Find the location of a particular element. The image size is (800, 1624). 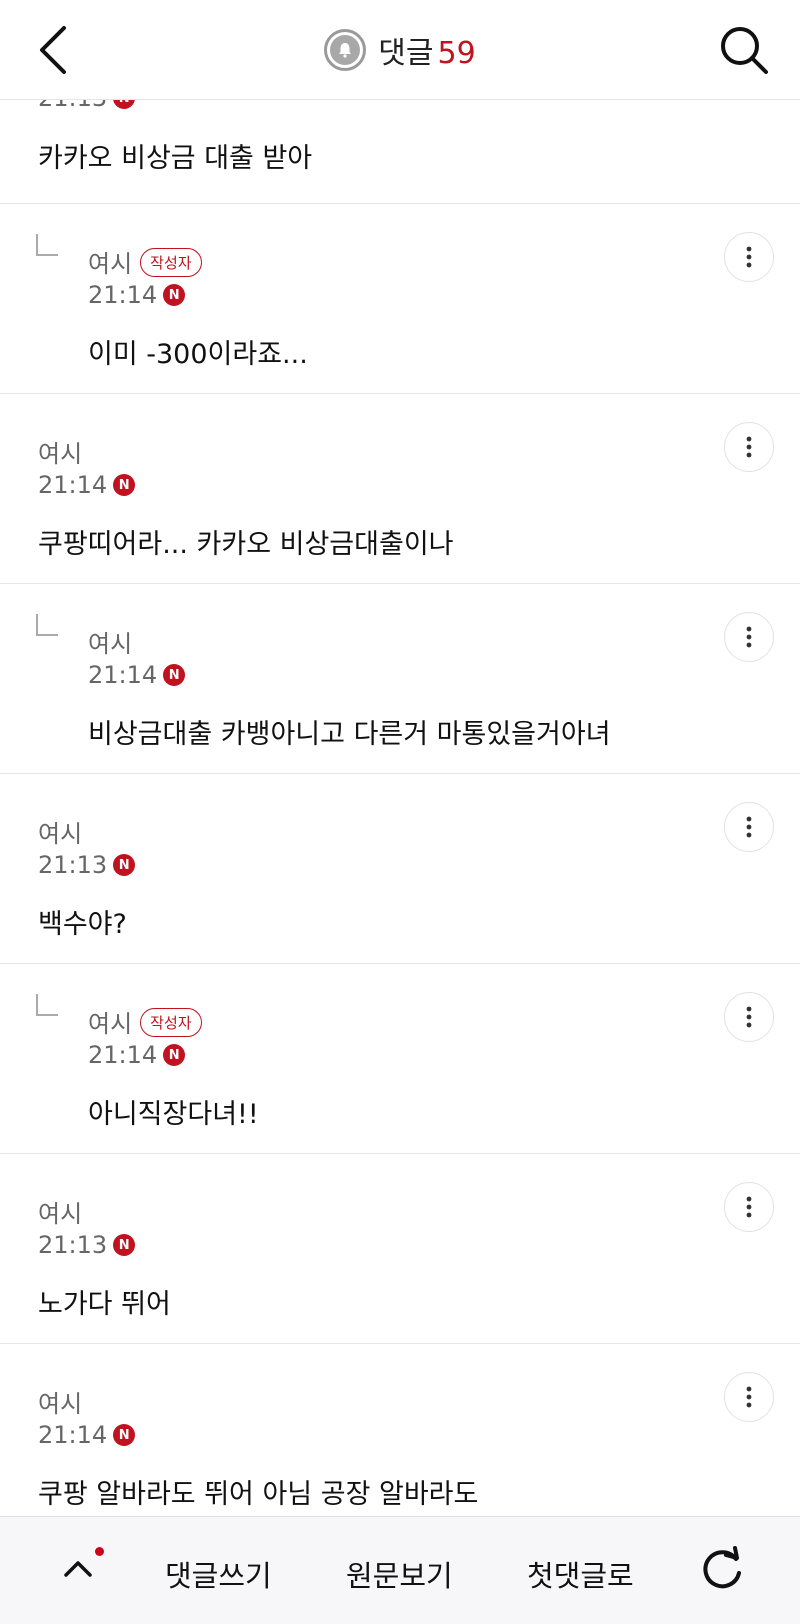

comment-body: 아니직장다녀!! is located at coordinates (173, 1114).